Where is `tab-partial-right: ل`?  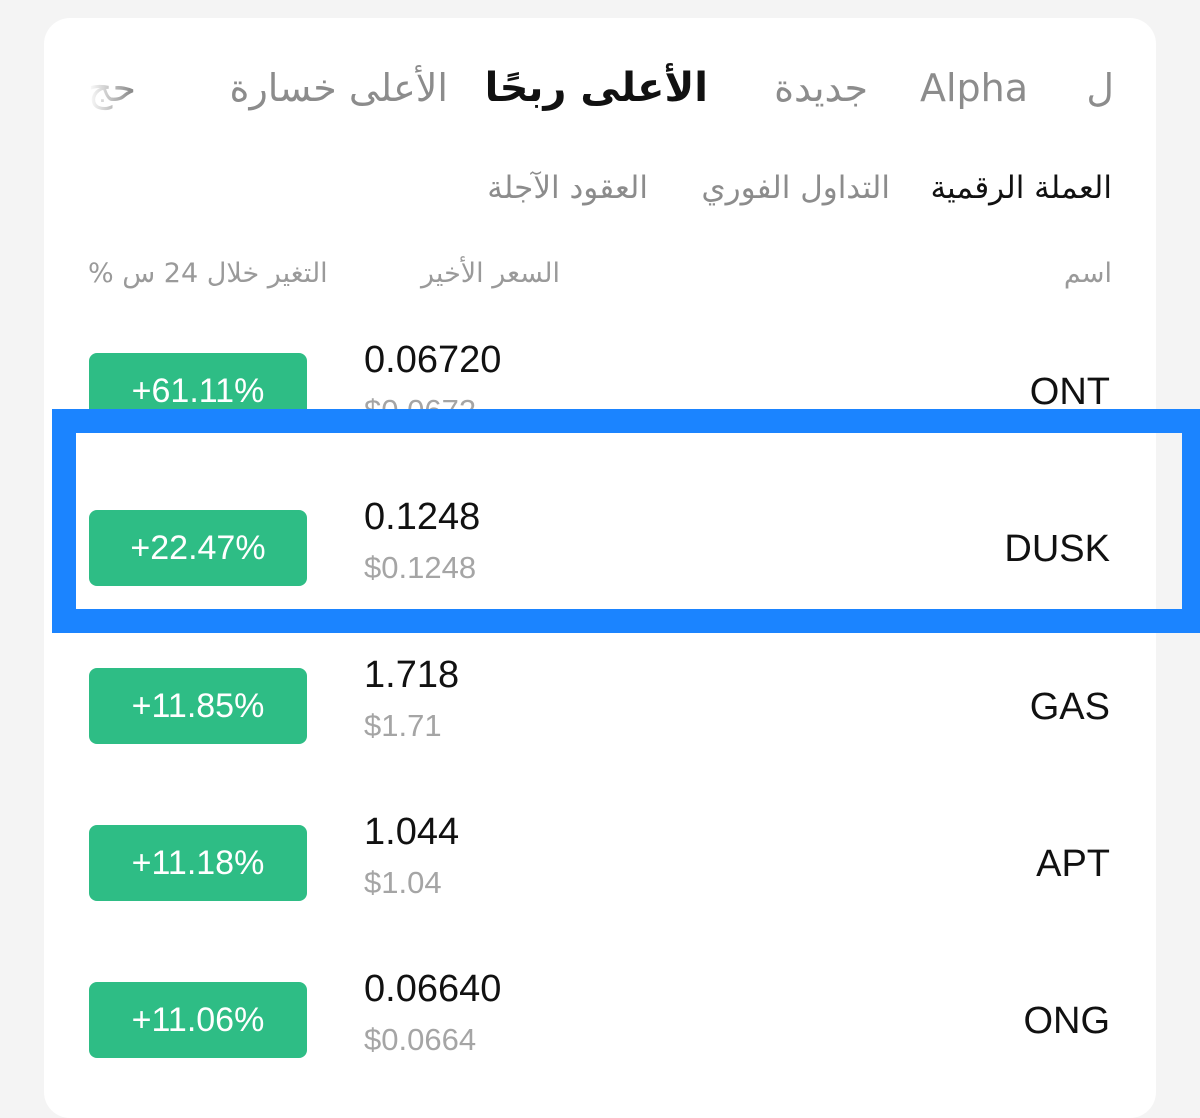
tab-partial-right: ل is located at coordinates (1100, 88).